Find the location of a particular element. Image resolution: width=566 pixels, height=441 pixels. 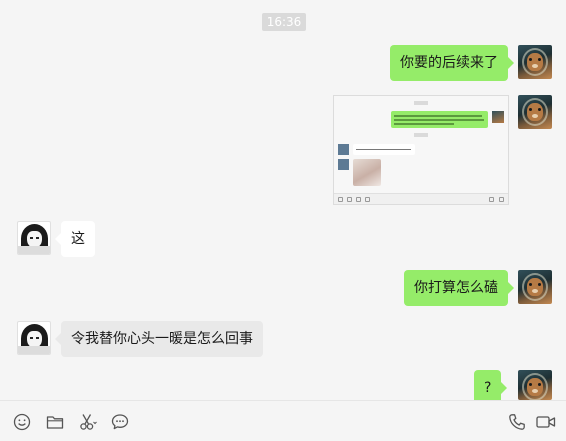

chat-timestamp: 16:36 is located at coordinates (284, 22).